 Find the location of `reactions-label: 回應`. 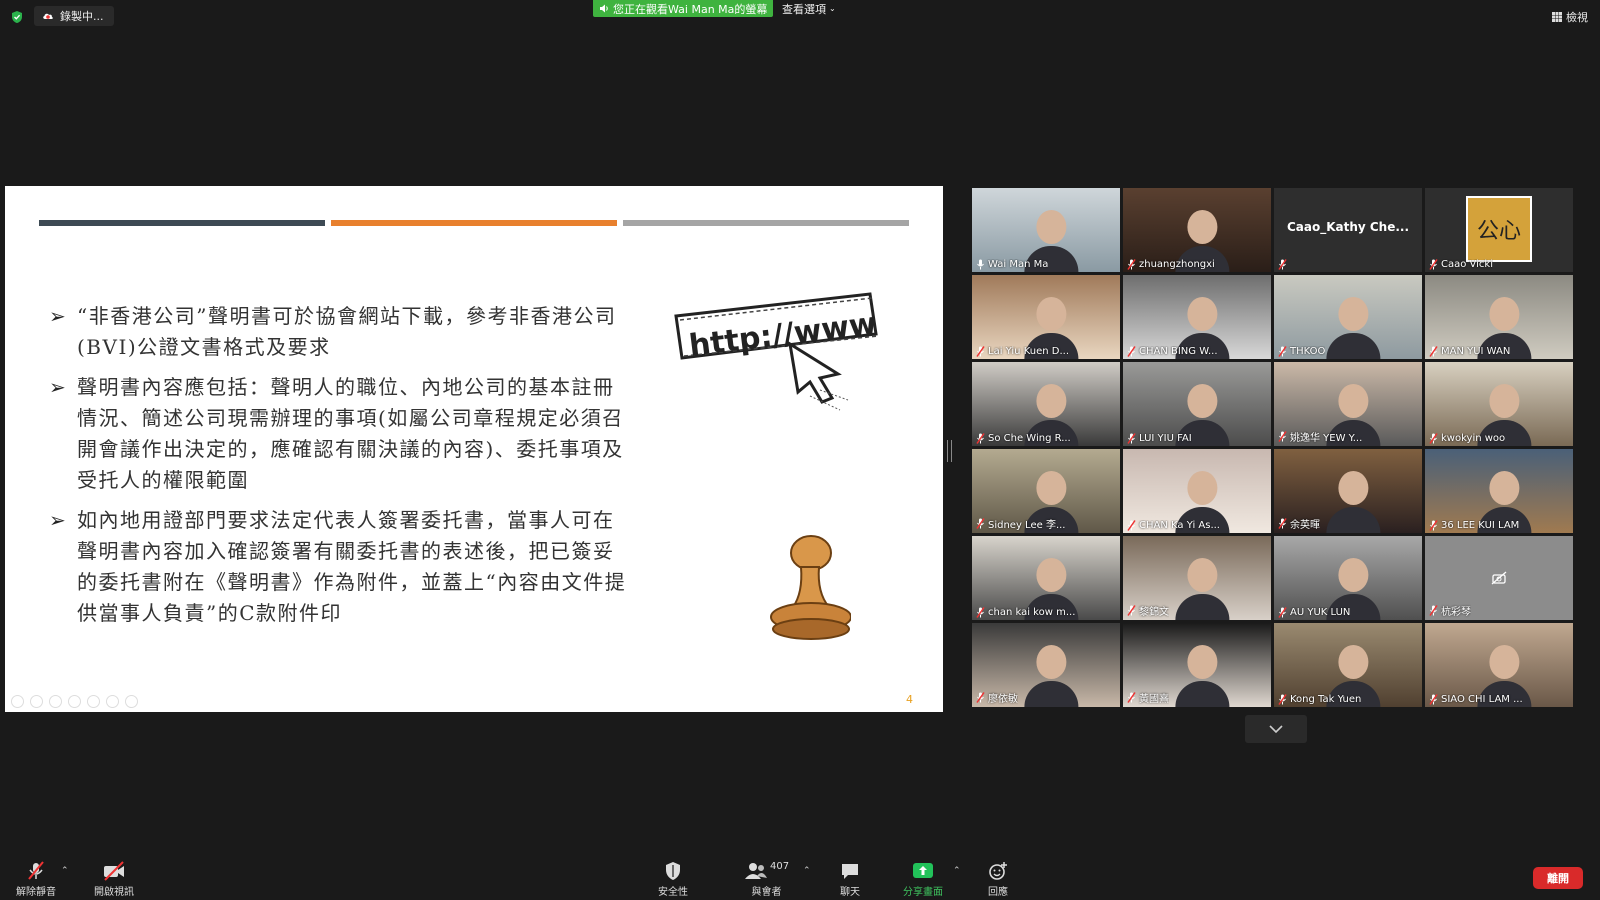

reactions-label: 回應 is located at coordinates (998, 892).